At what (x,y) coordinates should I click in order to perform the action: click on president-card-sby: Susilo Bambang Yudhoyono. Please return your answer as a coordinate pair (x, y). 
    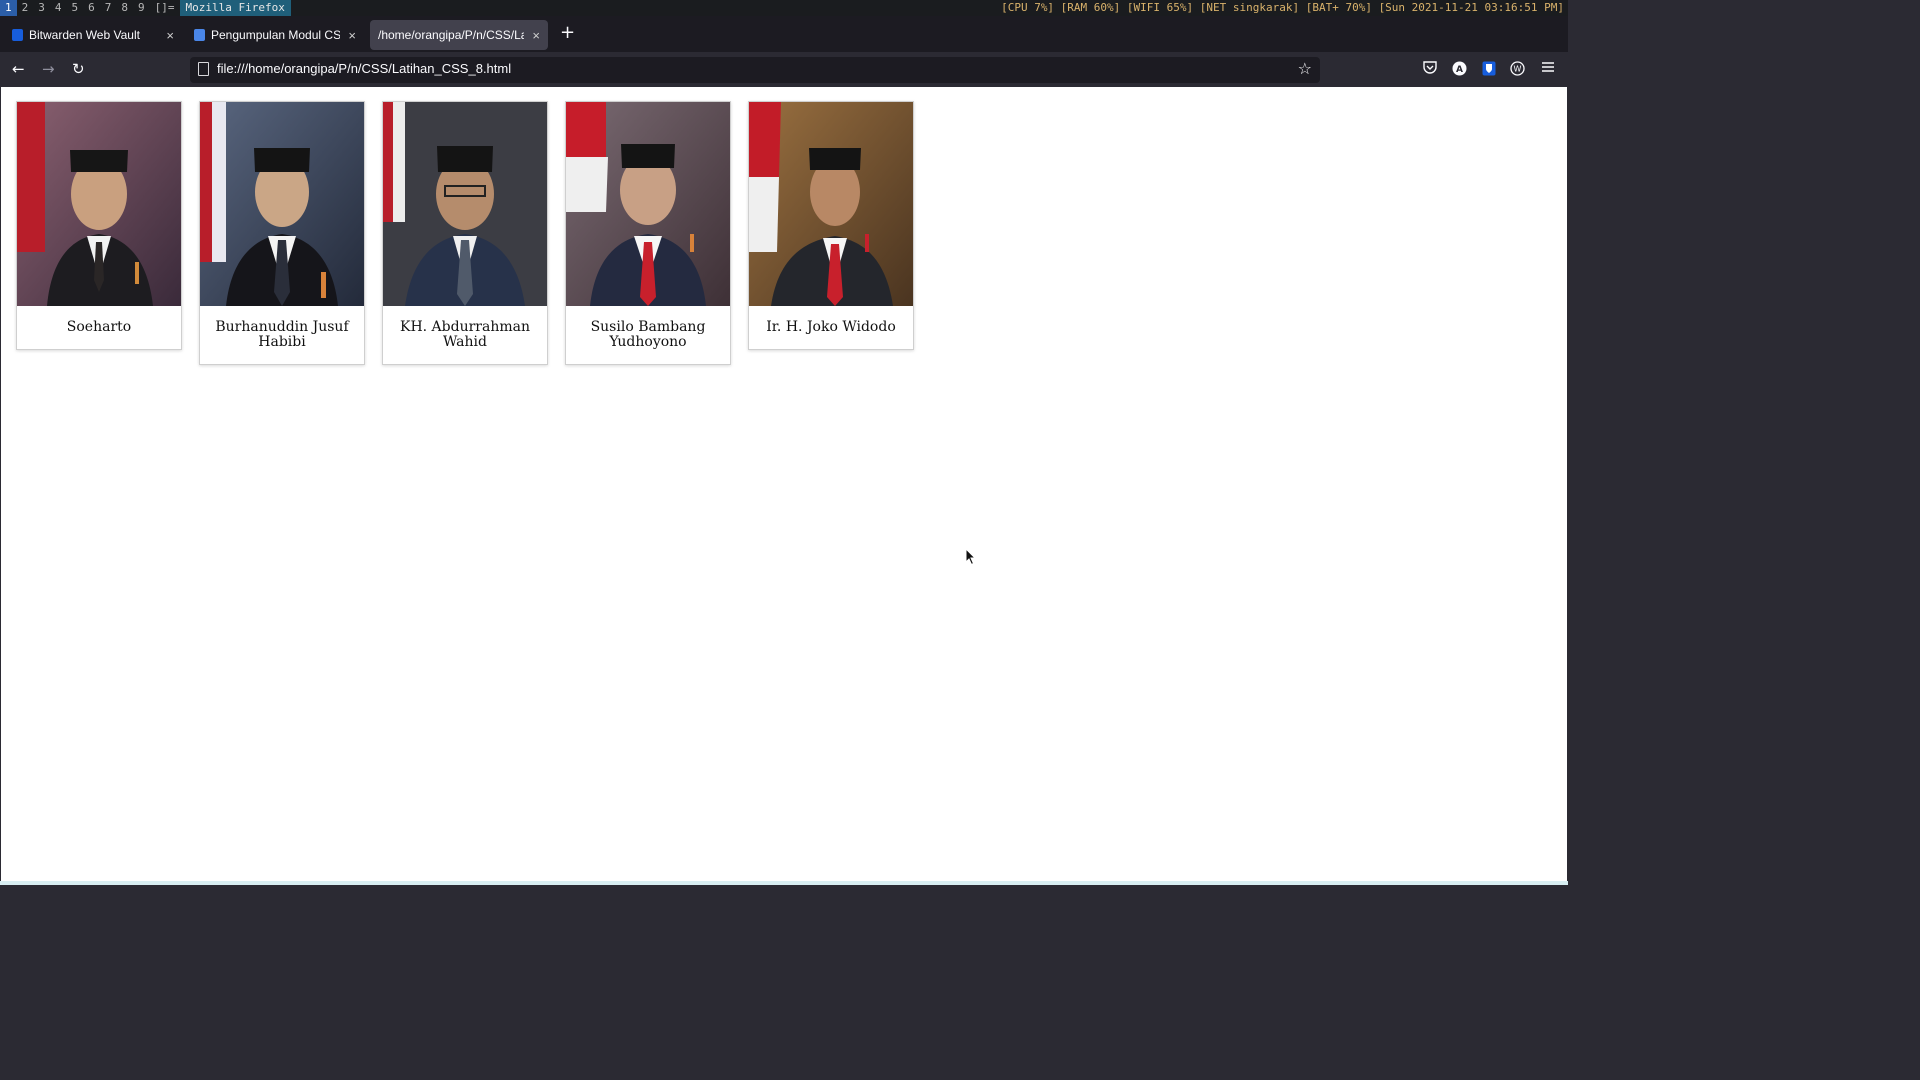
    Looking at the image, I should click on (648, 233).